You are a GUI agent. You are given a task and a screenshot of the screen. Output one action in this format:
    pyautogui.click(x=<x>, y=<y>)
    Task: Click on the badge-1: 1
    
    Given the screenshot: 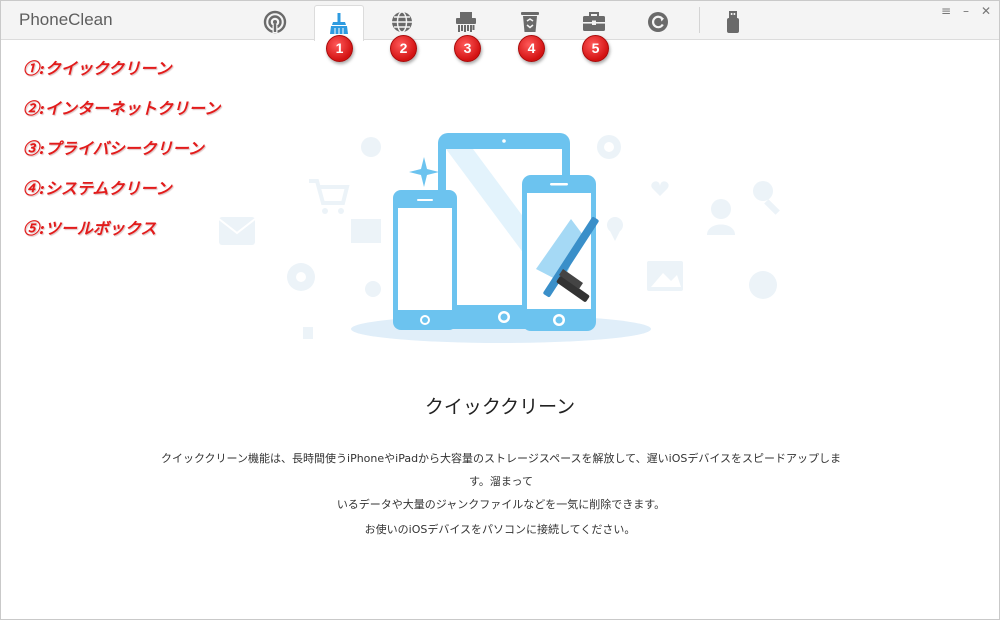 What is the action you would take?
    pyautogui.click(x=339, y=48)
    